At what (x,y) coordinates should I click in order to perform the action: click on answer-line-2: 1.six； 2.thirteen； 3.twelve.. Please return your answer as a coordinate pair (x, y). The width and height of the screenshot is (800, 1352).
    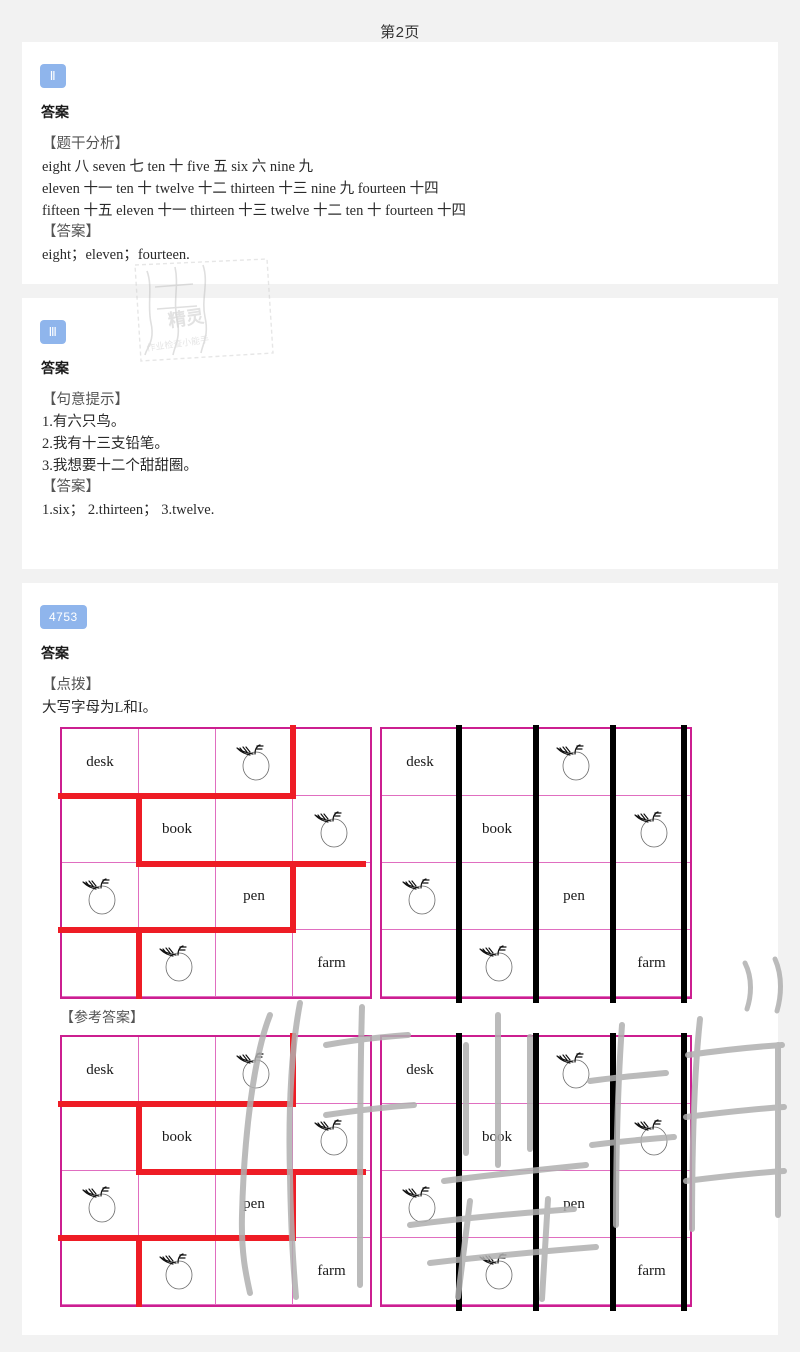
    Looking at the image, I should click on (128, 510).